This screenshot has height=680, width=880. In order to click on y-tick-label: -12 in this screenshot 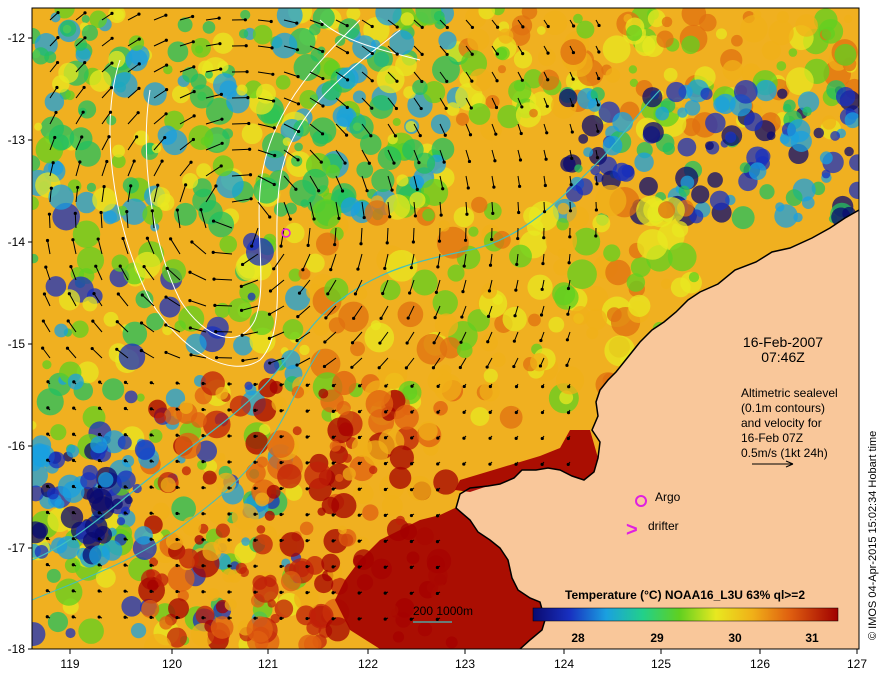, I will do `click(17, 38)`.